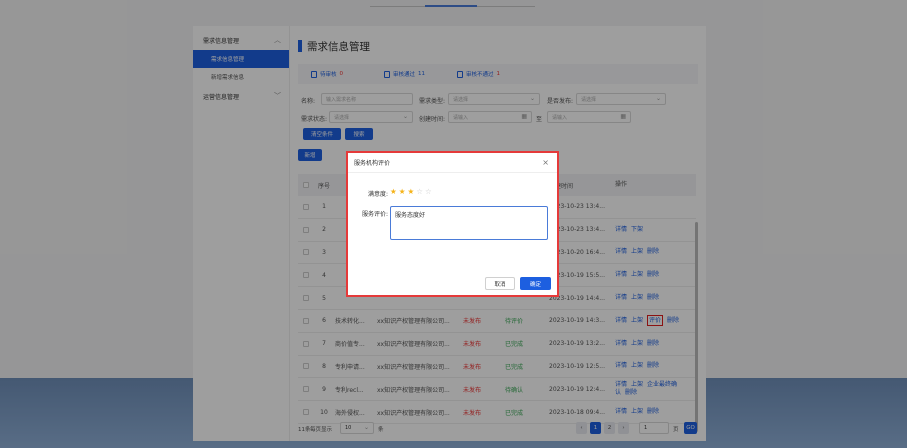  I want to click on rating-dialog: 服务机构评价 × 满意度: ★ ★ ★ ☆ ☆ 服务评价: 服务态度好 取消 确定, so click(452, 224).